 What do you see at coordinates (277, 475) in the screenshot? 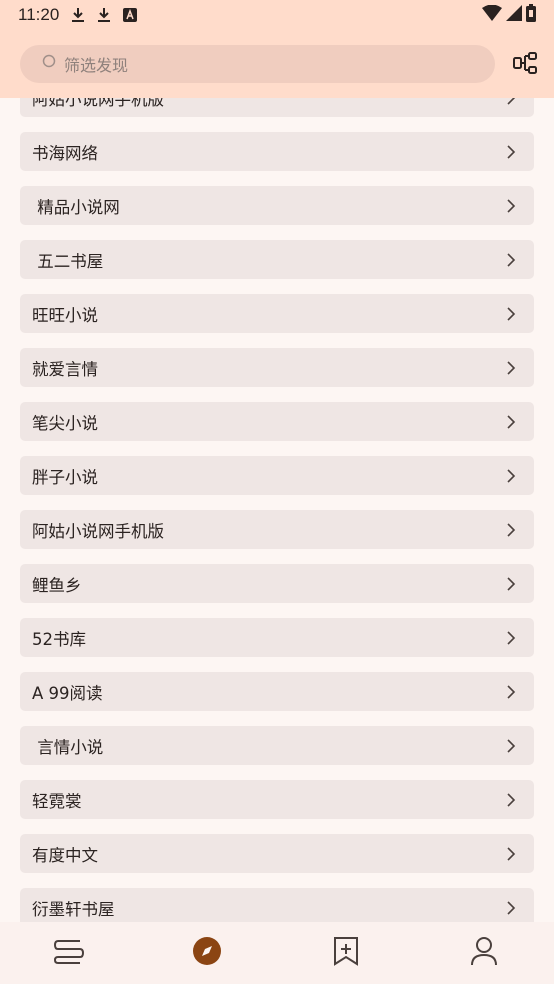
I see `list-item: 胖子小说` at bounding box center [277, 475].